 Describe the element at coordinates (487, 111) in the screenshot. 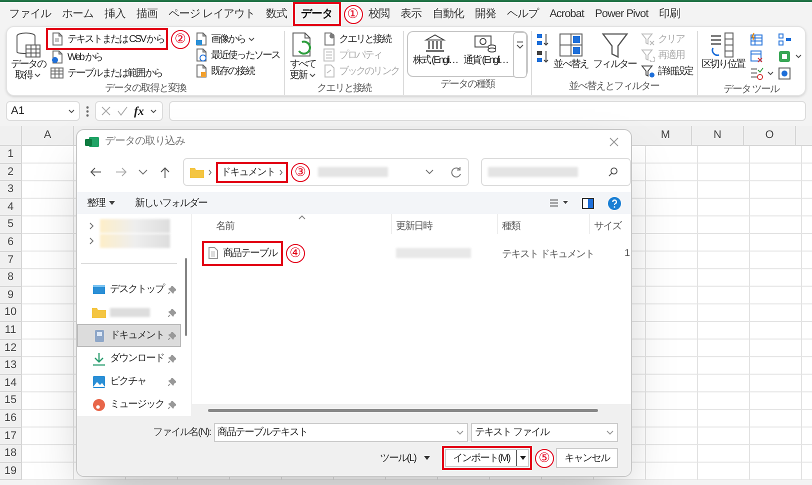

I see `formula-input` at that location.